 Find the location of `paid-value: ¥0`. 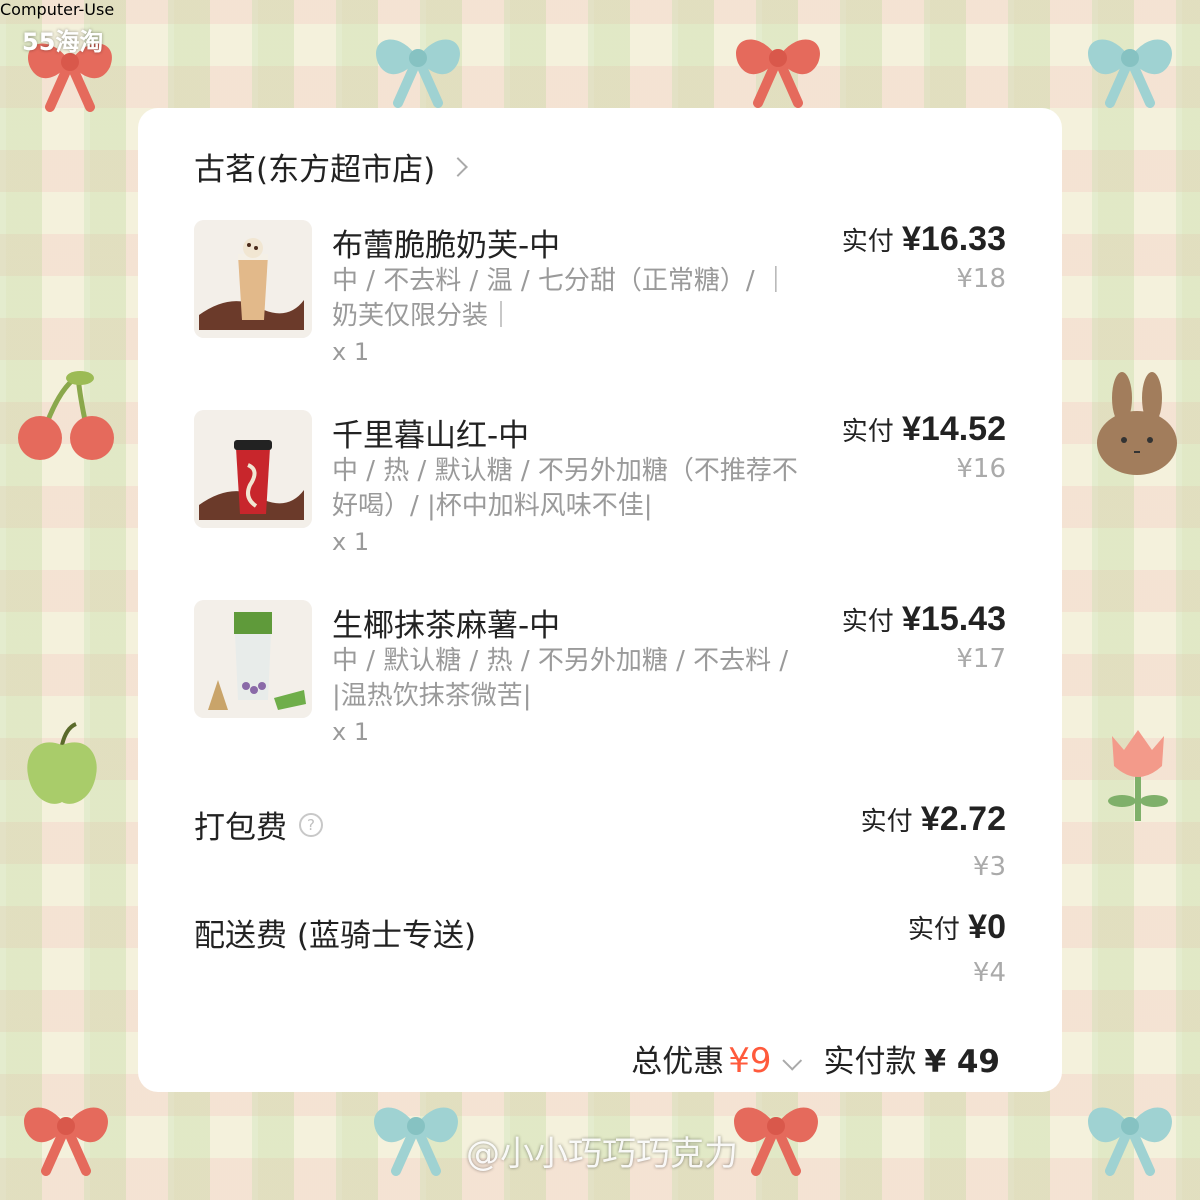

paid-value: ¥0 is located at coordinates (987, 927).